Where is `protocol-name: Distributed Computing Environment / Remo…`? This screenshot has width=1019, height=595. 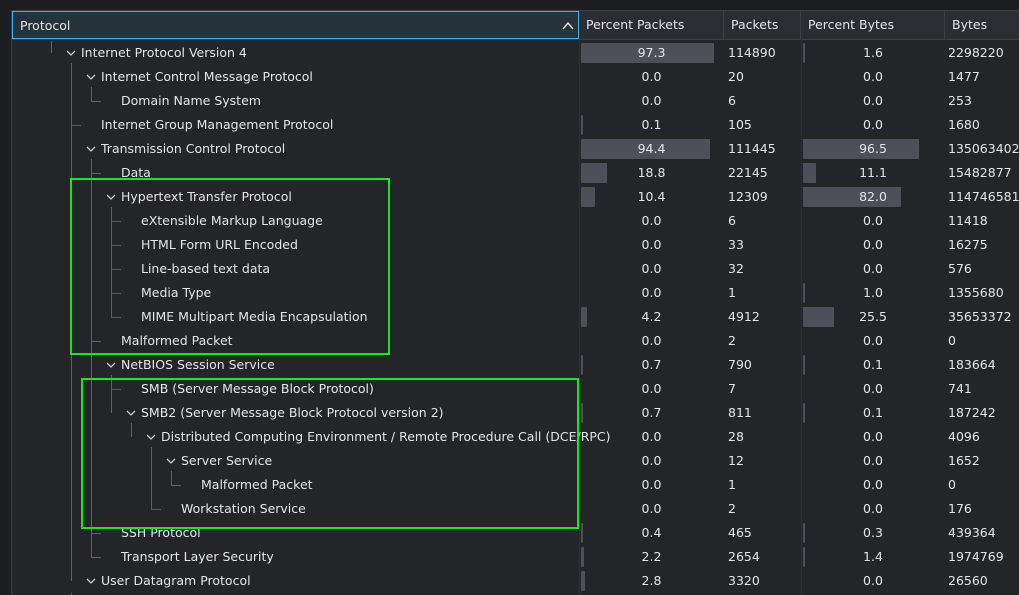 protocol-name: Distributed Computing Environment / Remo… is located at coordinates (386, 436).